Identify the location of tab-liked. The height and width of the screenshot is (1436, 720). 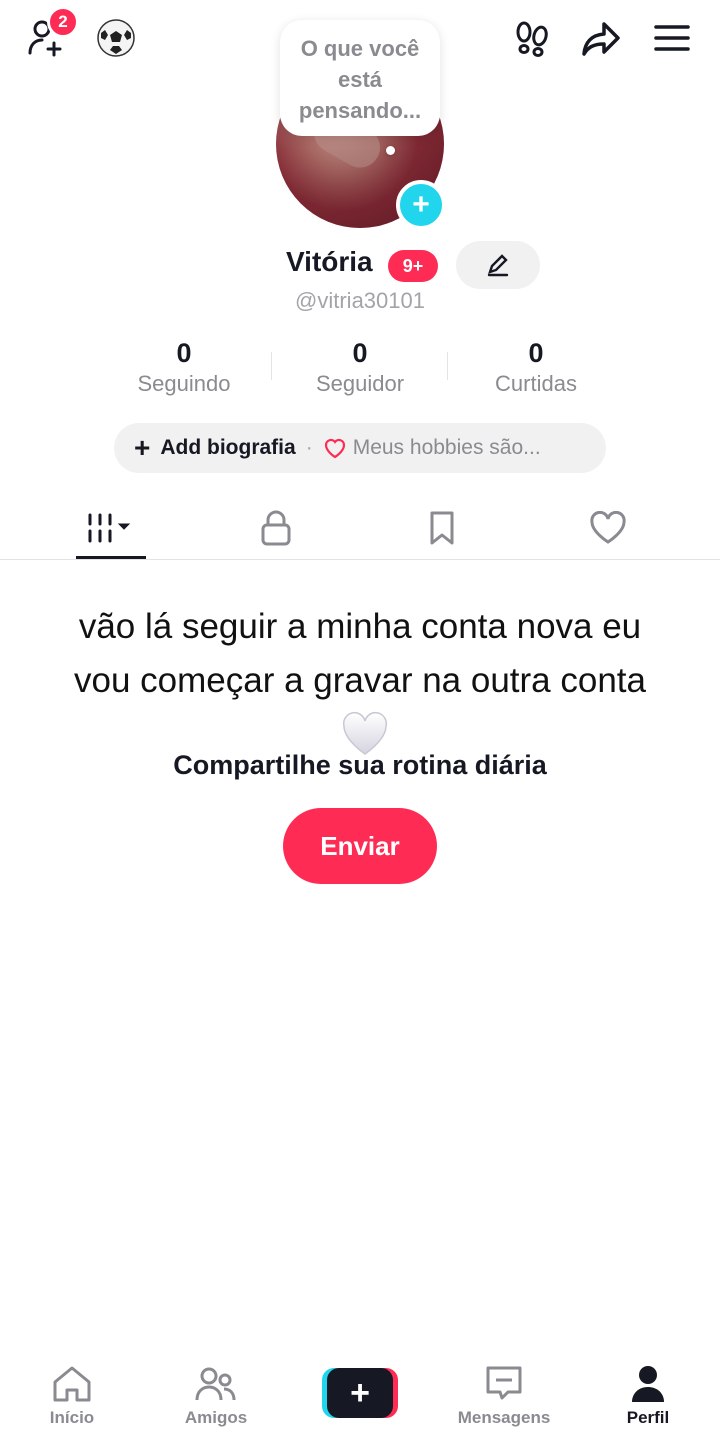
(608, 528).